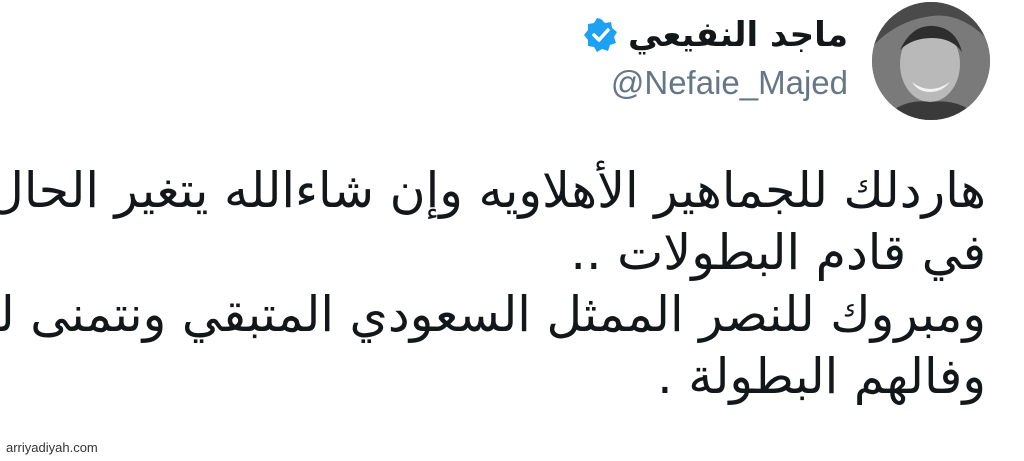 This screenshot has height=461, width=1024. I want to click on user-handle: @Nefaie_Majed, so click(716, 83).